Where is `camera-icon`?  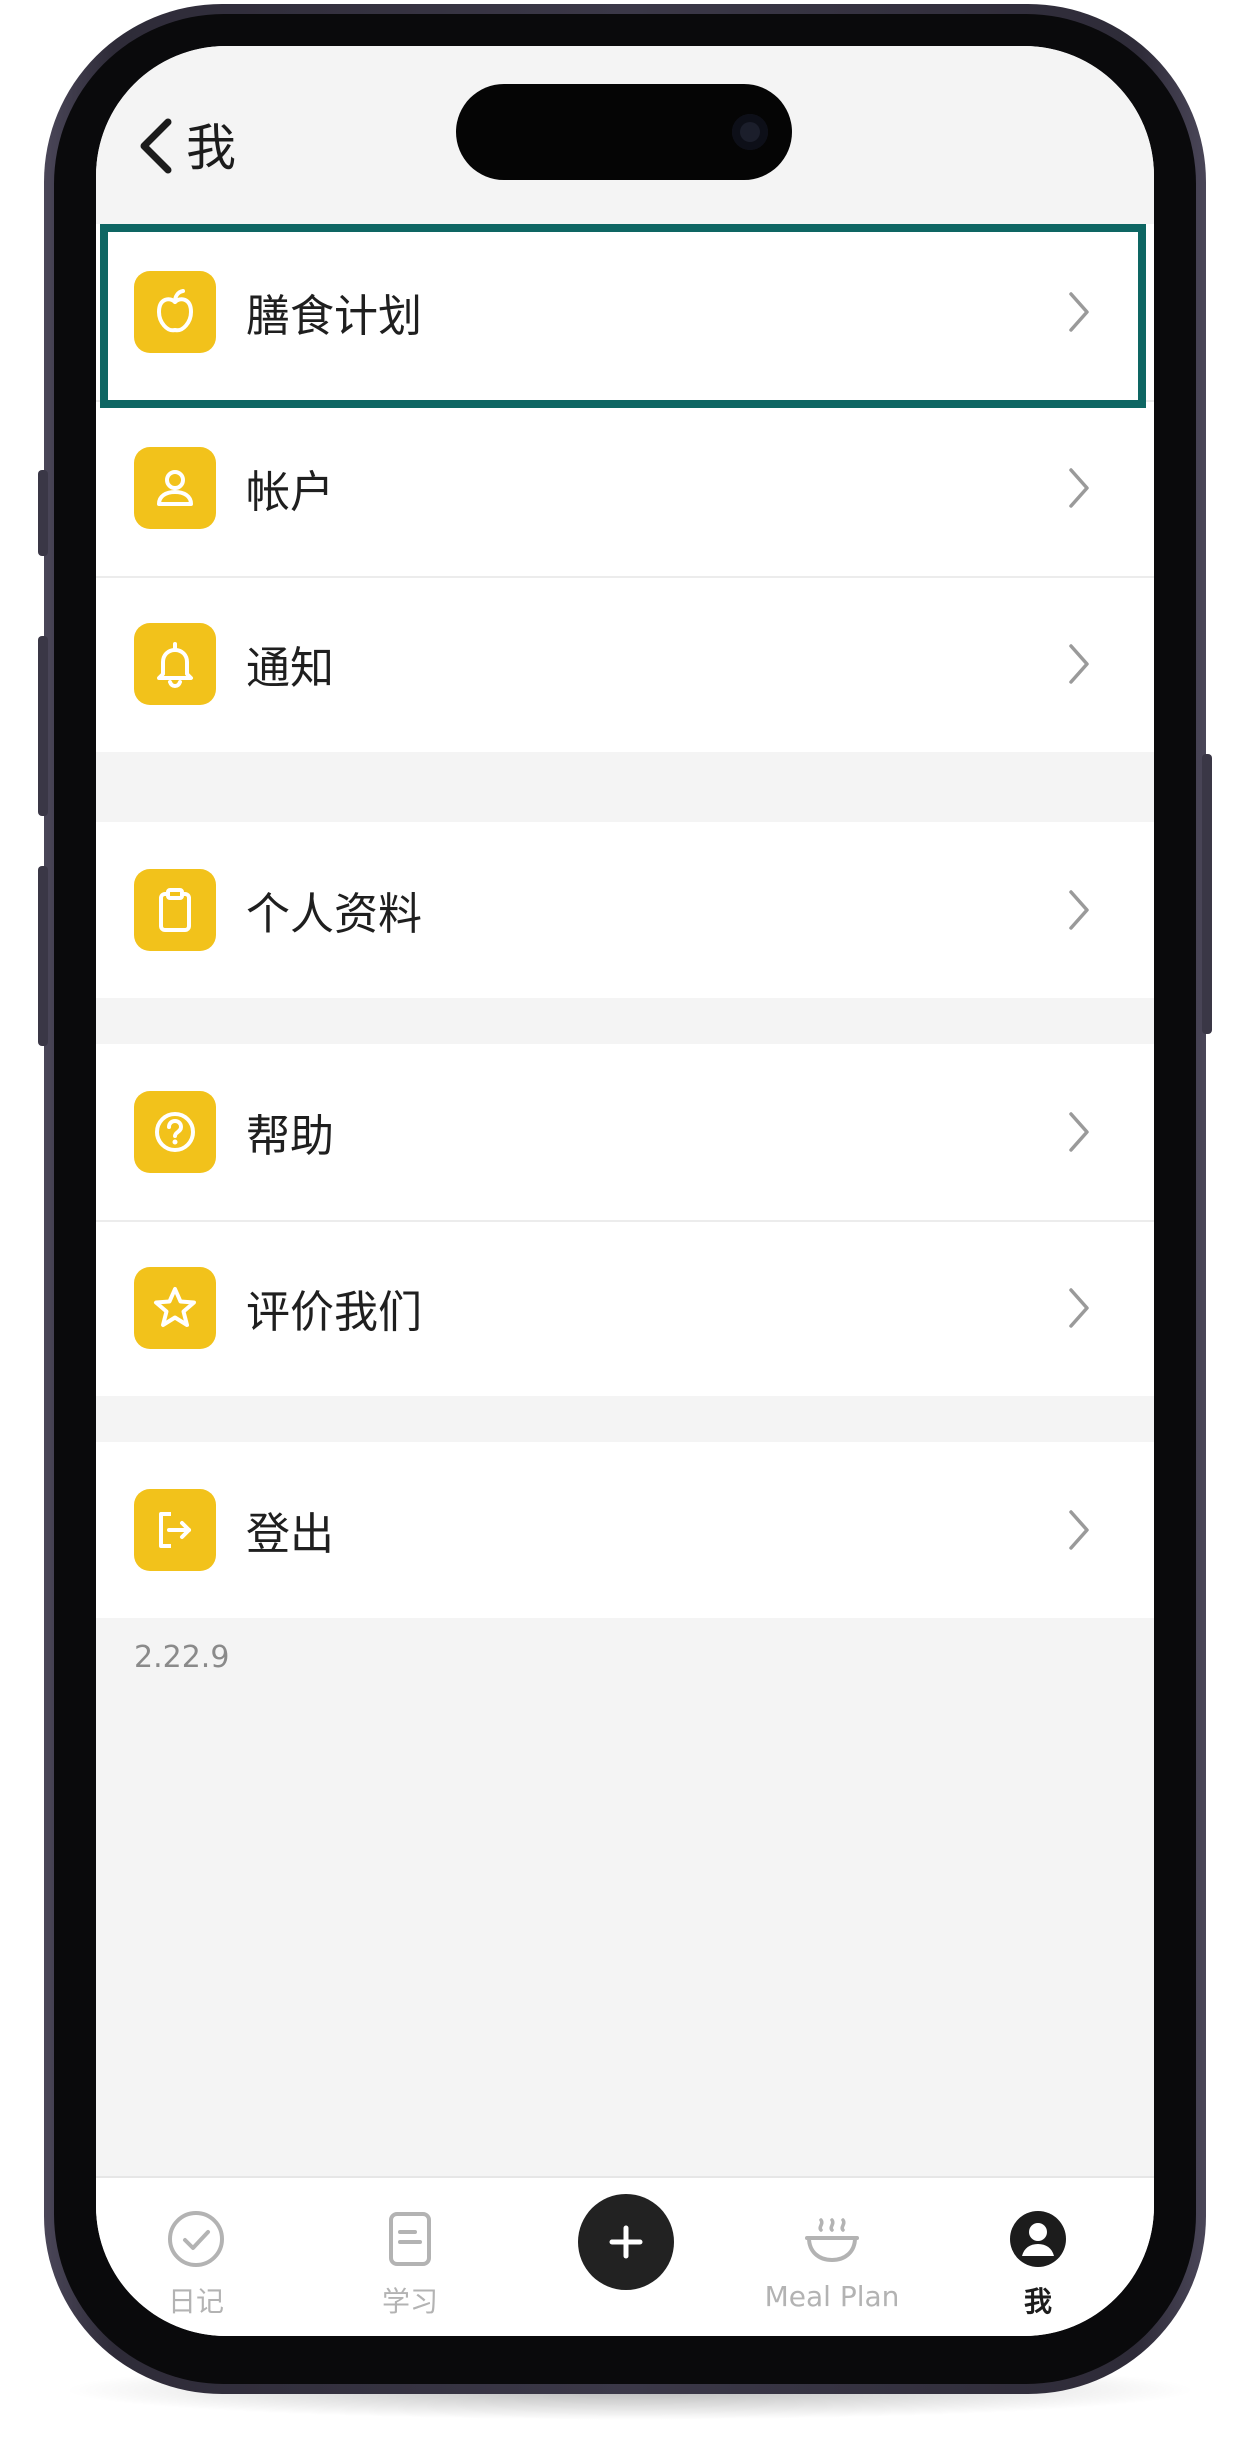 camera-icon is located at coordinates (750, 132).